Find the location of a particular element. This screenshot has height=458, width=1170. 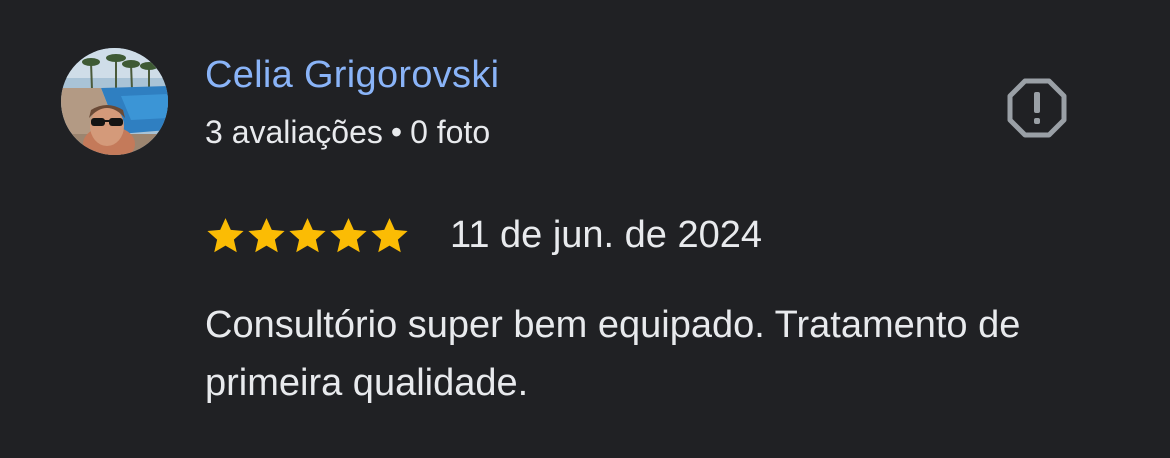

author-meta: 3 avaliações • 0 foto is located at coordinates (347, 132).